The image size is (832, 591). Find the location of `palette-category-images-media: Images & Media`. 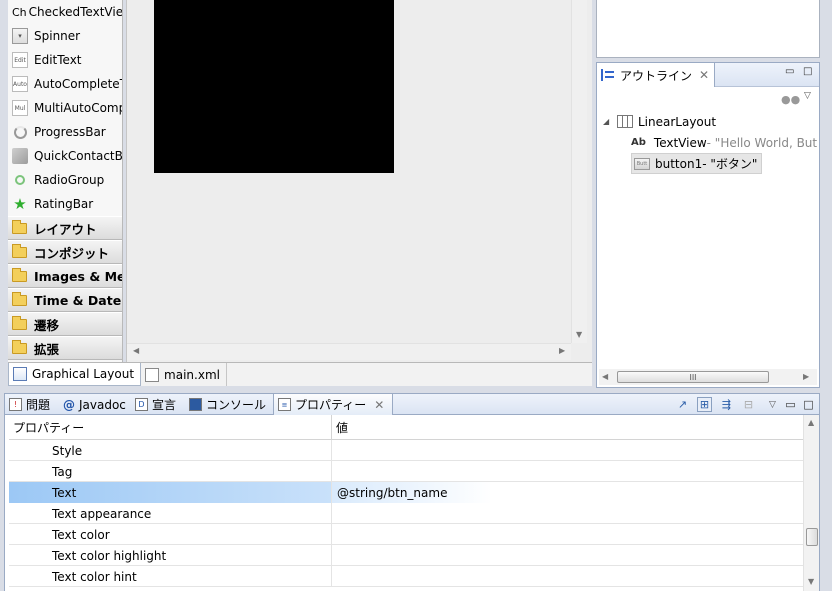

palette-category-images-media: Images & Media is located at coordinates (65, 276).